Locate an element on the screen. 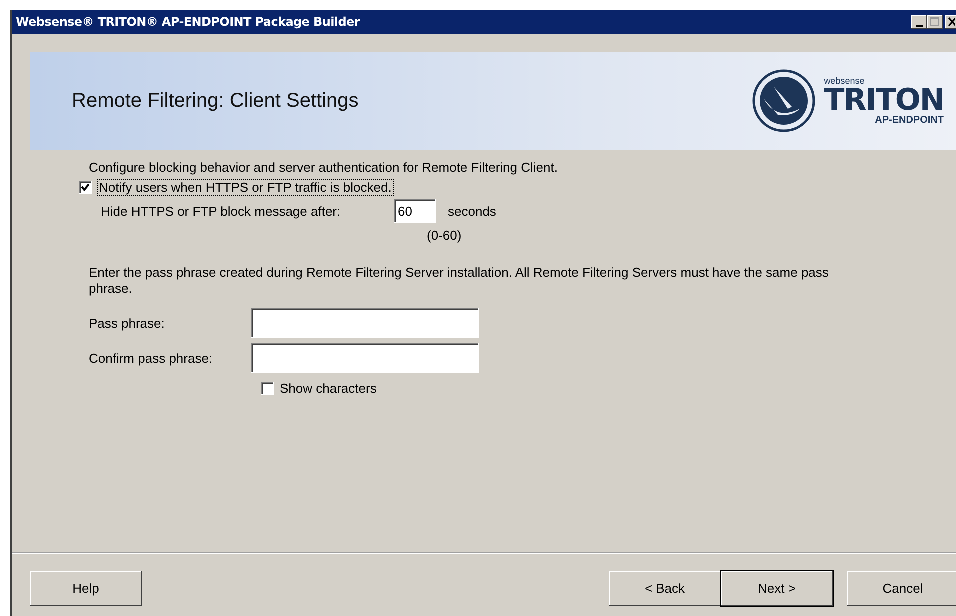 Image resolution: width=956 pixels, height=616 pixels. notify-label: Notify users when HTTPS or FTP traffic is blocked. is located at coordinates (245, 187).